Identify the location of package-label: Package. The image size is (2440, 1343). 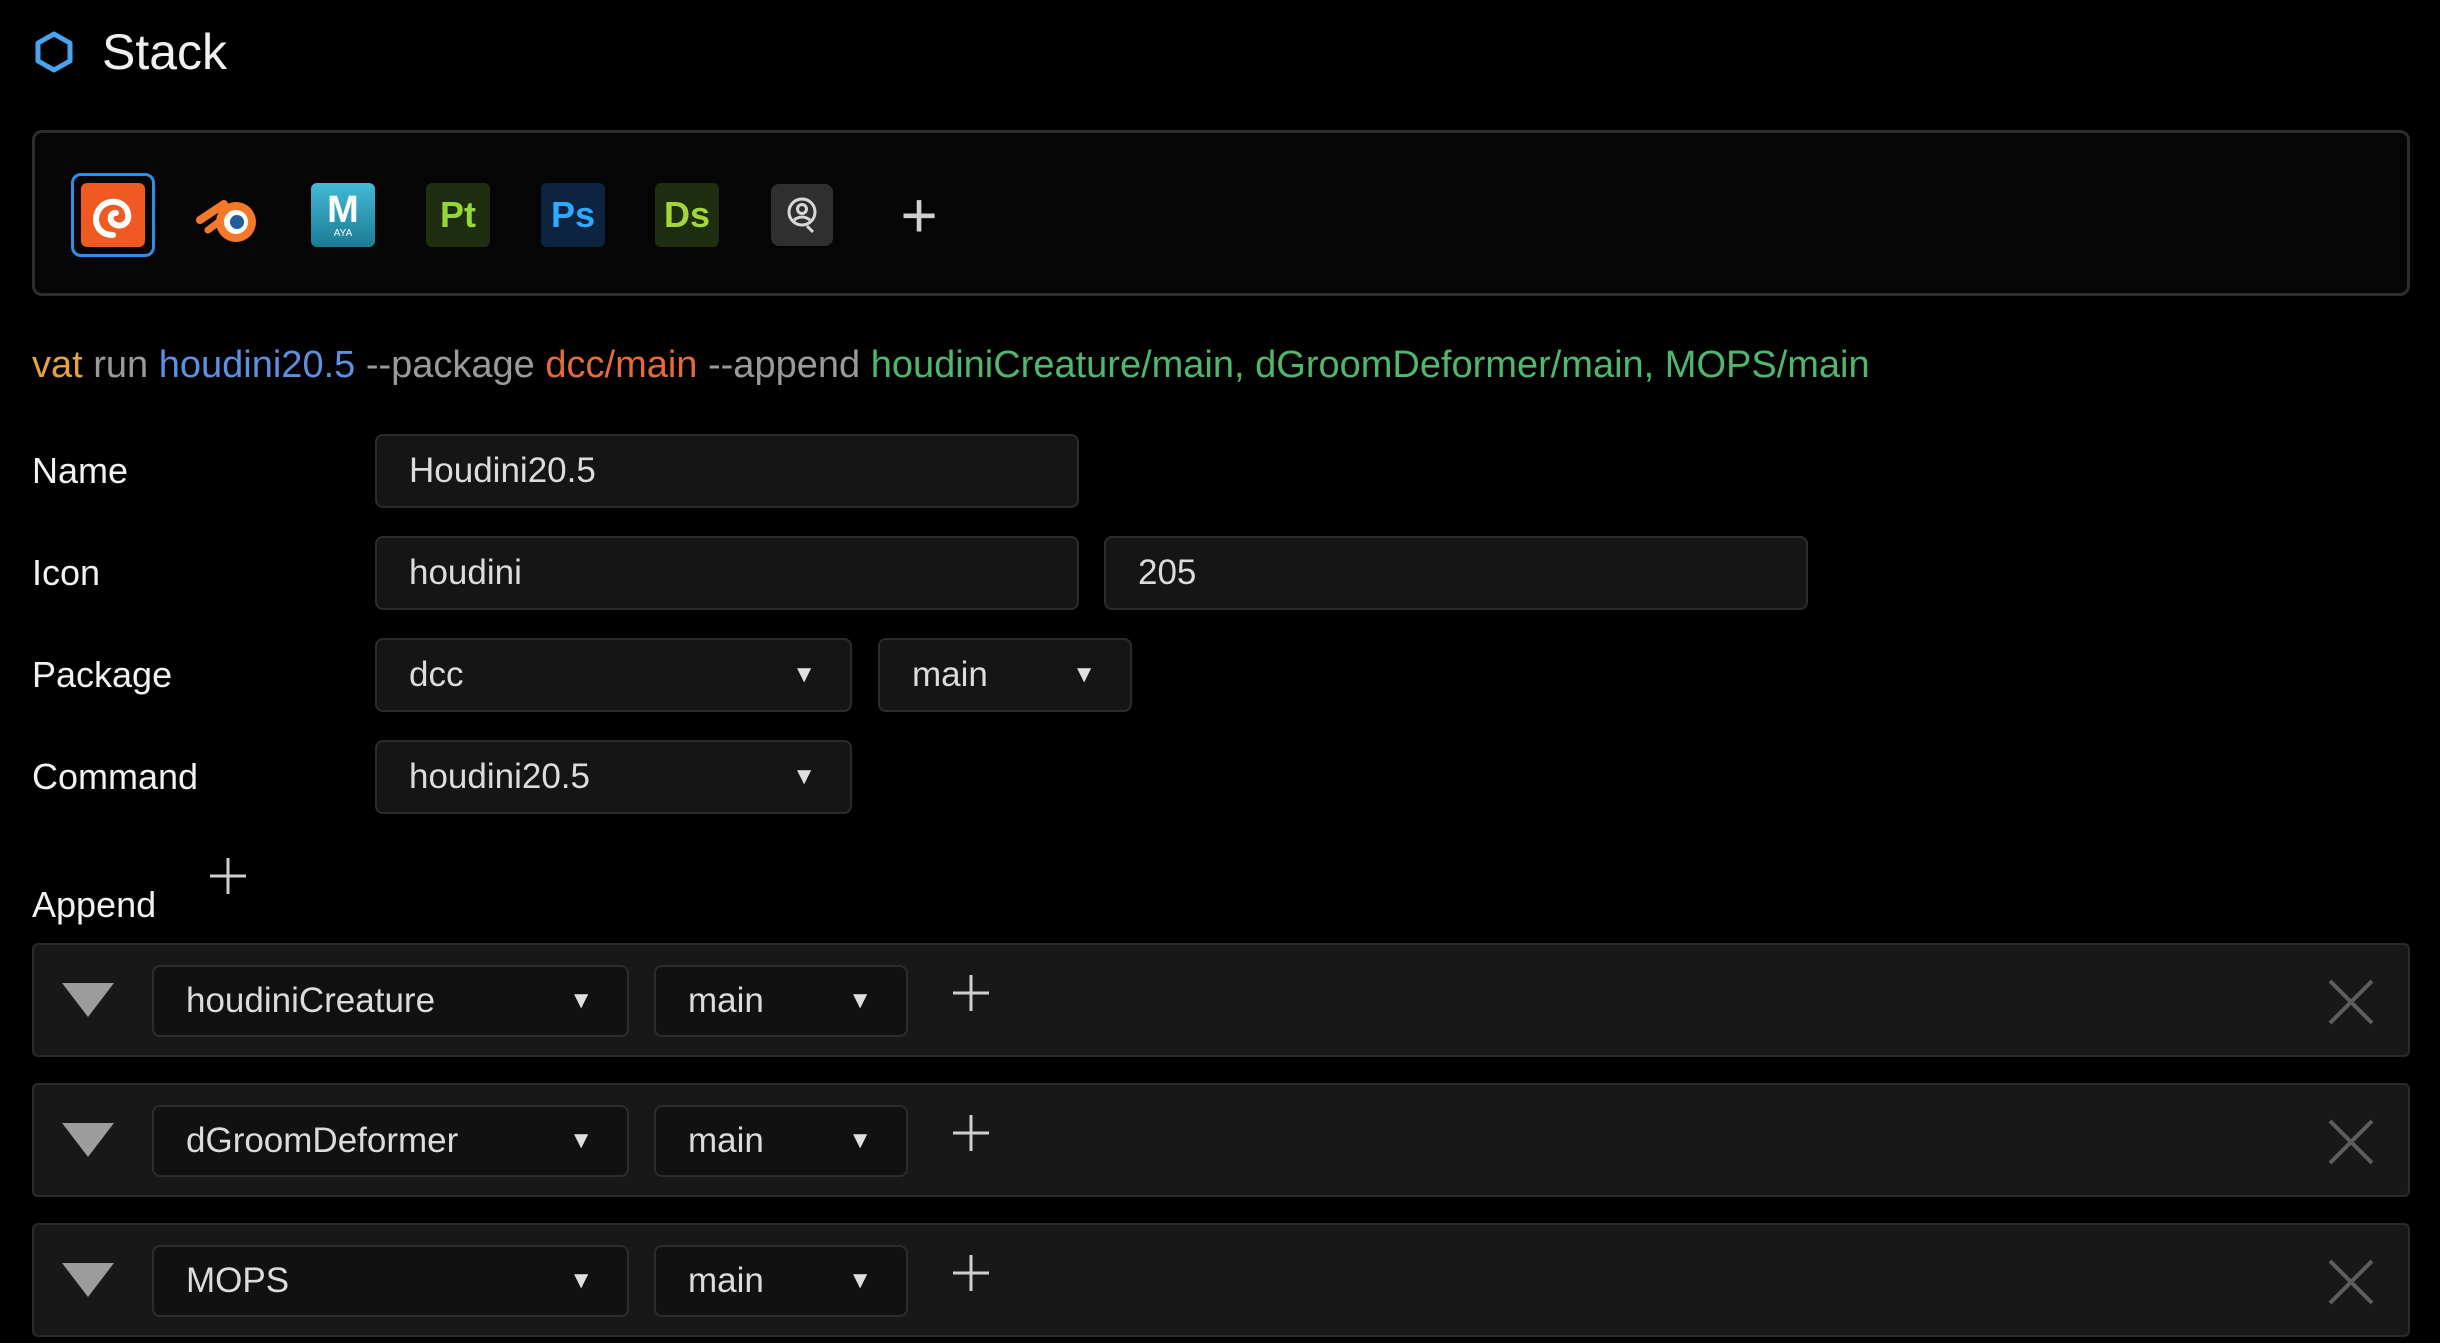
(102, 674).